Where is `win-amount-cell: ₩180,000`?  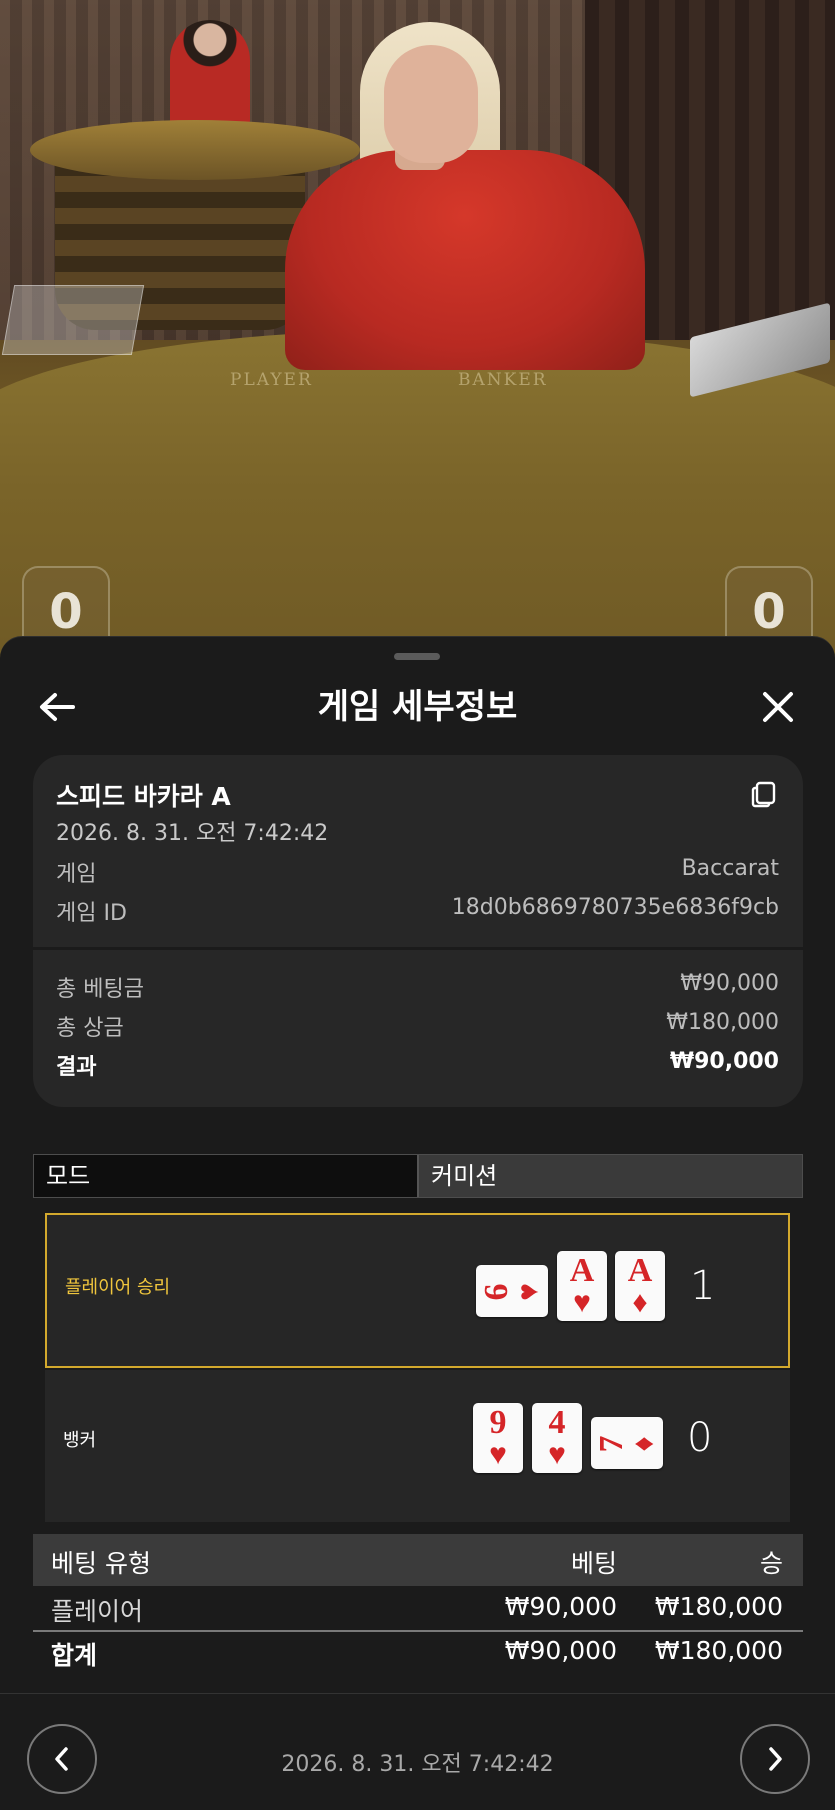 win-amount-cell: ₩180,000 is located at coordinates (718, 1606).